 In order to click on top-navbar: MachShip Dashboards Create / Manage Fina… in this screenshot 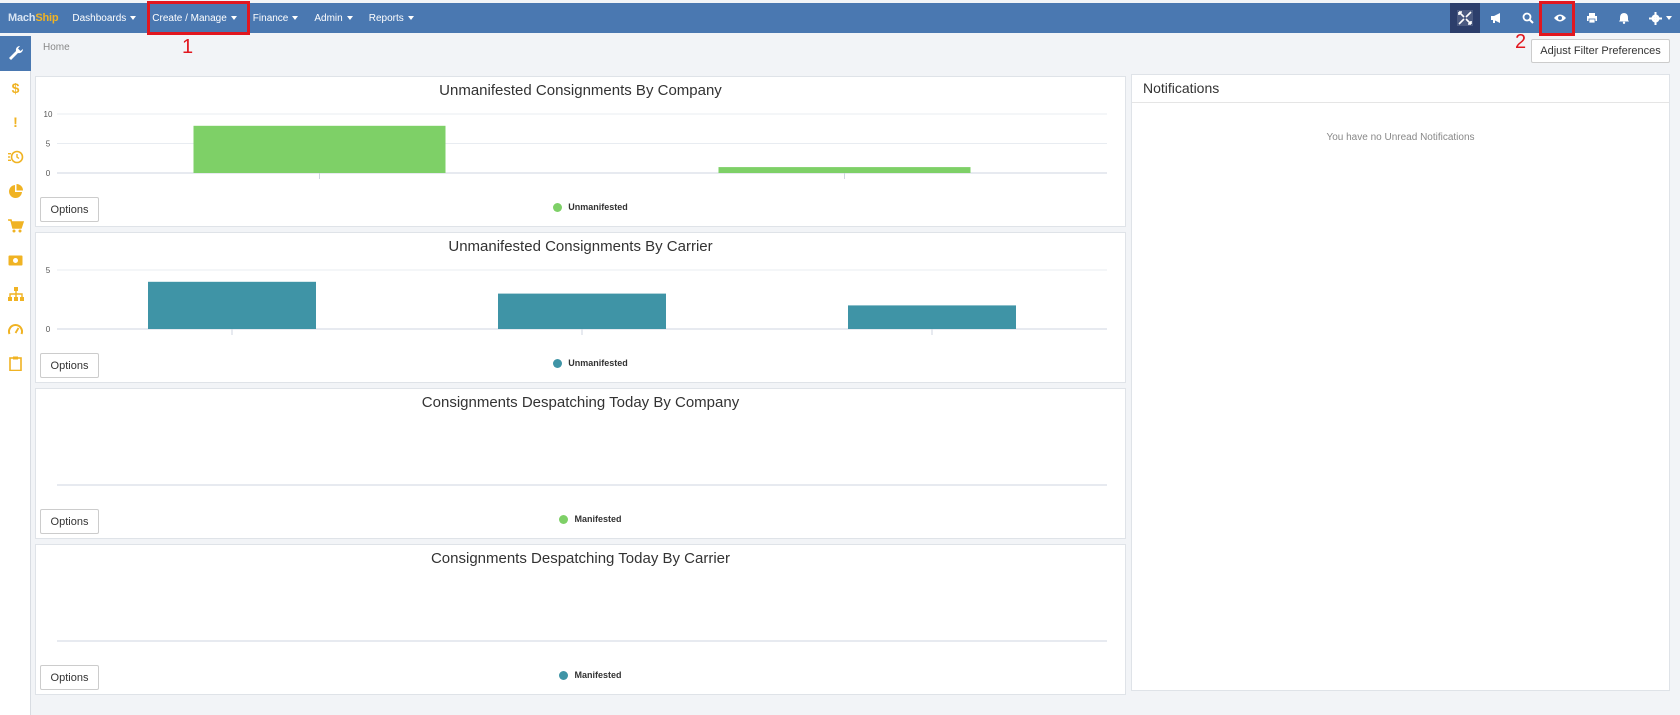, I will do `click(840, 18)`.